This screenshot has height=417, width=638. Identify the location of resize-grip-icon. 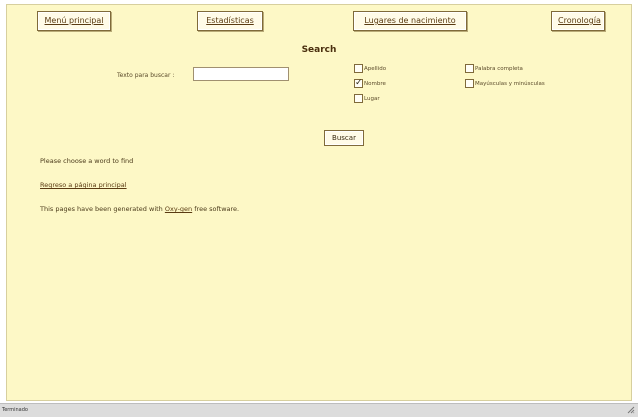
(631, 410).